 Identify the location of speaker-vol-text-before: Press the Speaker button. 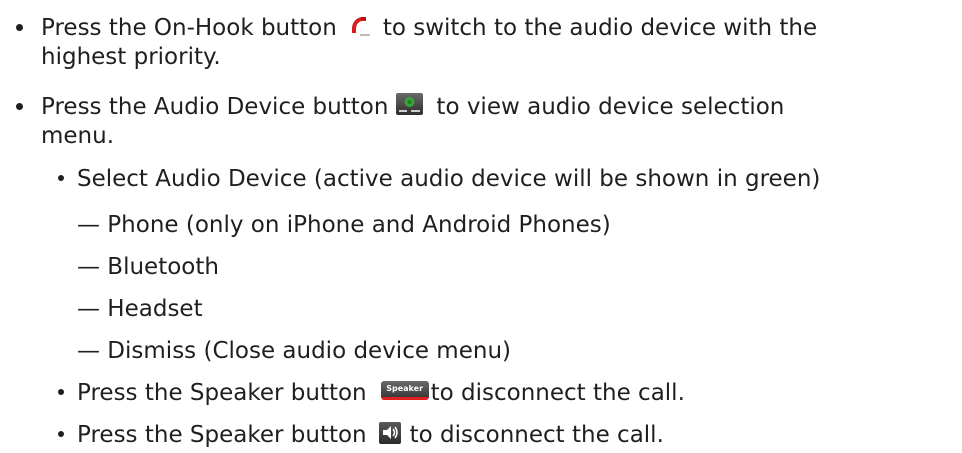
(222, 435).